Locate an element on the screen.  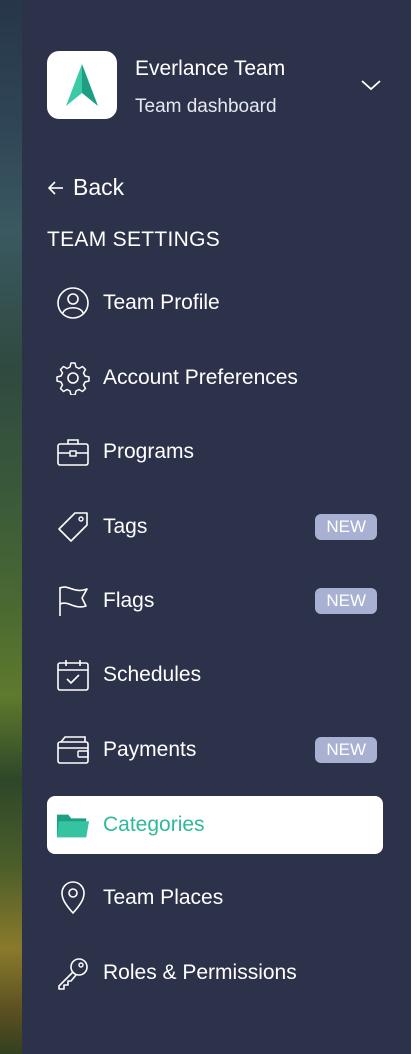
calendar-check-icon is located at coordinates (73, 675).